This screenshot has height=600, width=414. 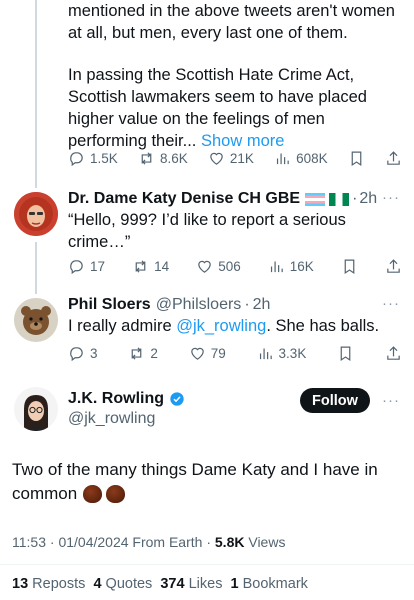 What do you see at coordinates (129, 584) in the screenshot?
I see `quotes-label: Quotes` at bounding box center [129, 584].